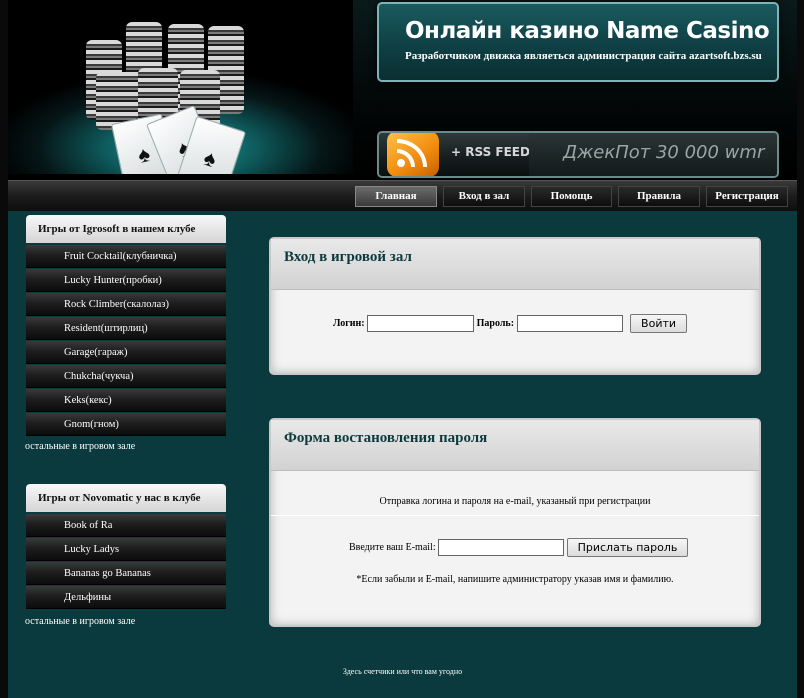  What do you see at coordinates (126, 525) in the screenshot?
I see `sidebar-item-game: Book of Ra` at bounding box center [126, 525].